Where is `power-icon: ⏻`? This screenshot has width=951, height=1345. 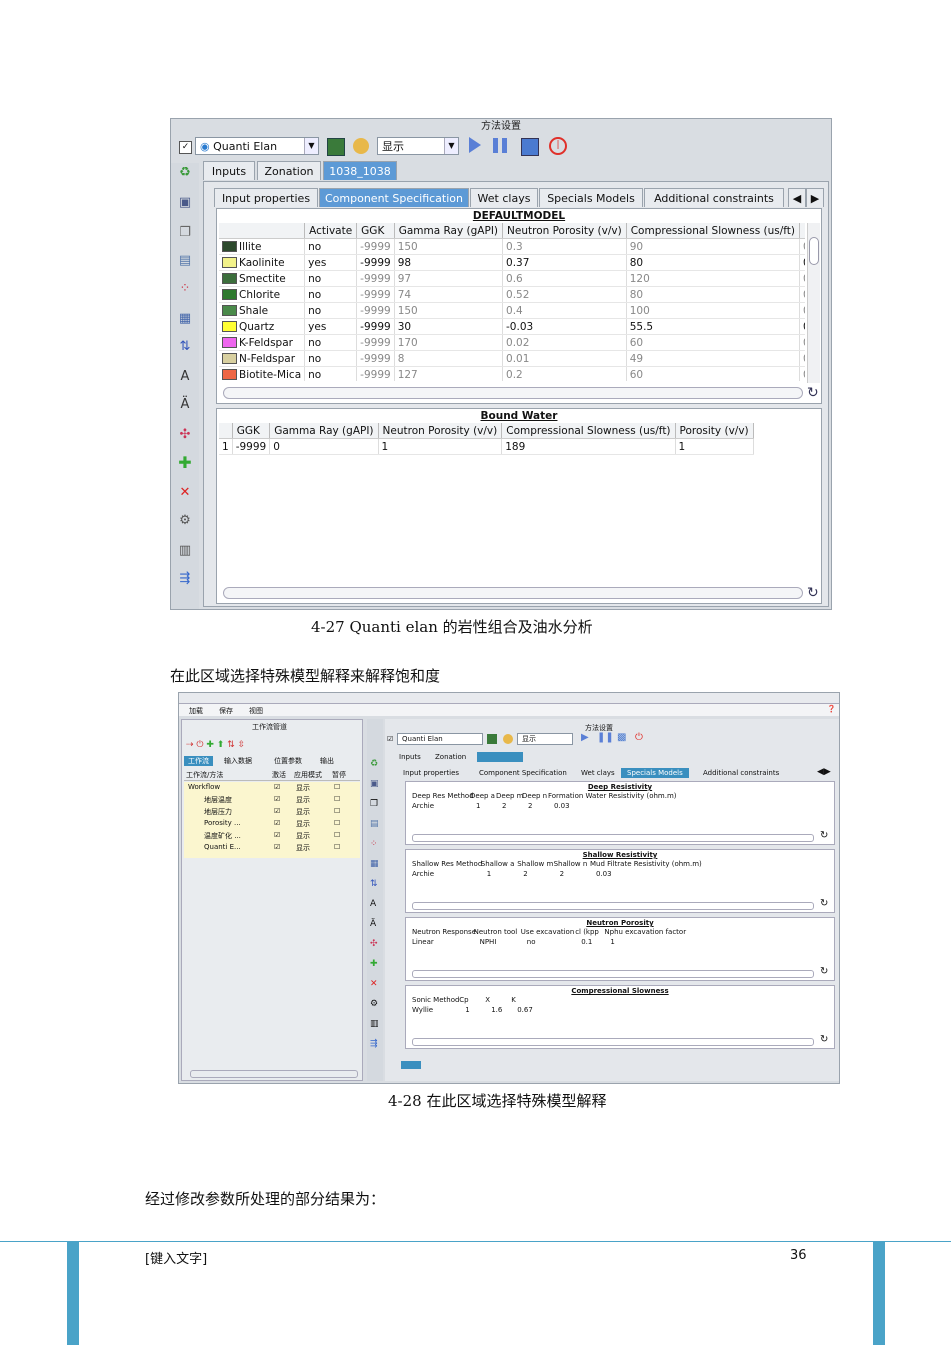
power-icon: ⏻ is located at coordinates (639, 737).